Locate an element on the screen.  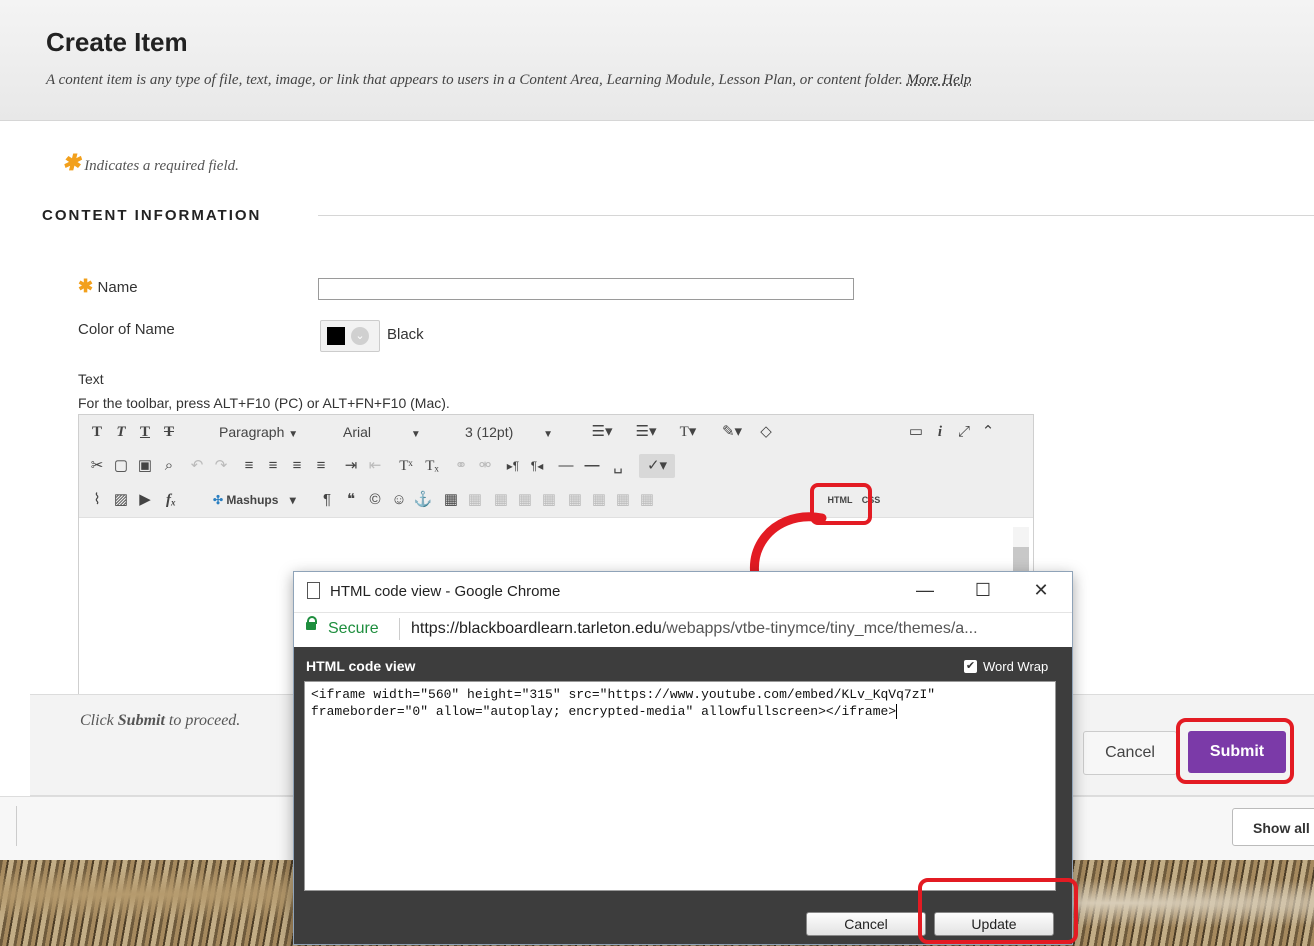
submit-highlight is located at coordinates (1235, 751).